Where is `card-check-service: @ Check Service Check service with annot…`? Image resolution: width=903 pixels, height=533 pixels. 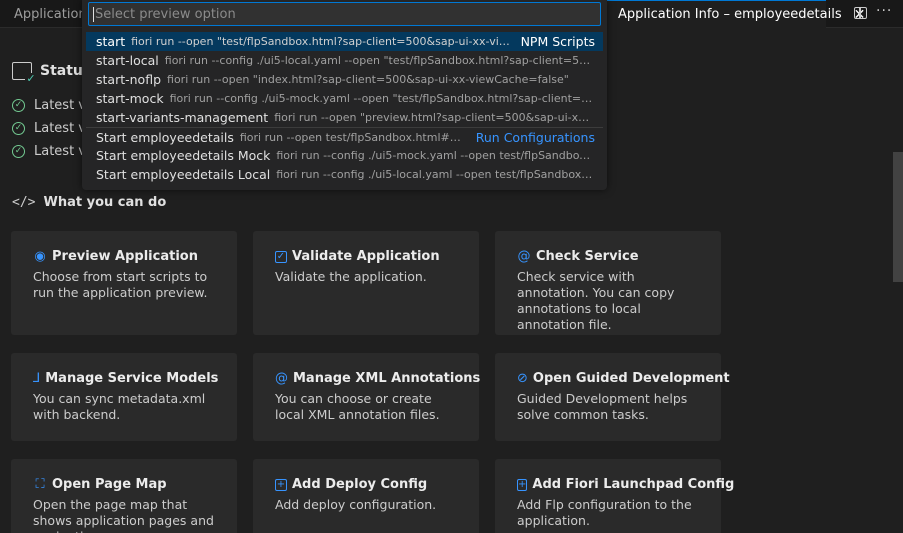 card-check-service: @ Check Service Check service with annot… is located at coordinates (608, 283).